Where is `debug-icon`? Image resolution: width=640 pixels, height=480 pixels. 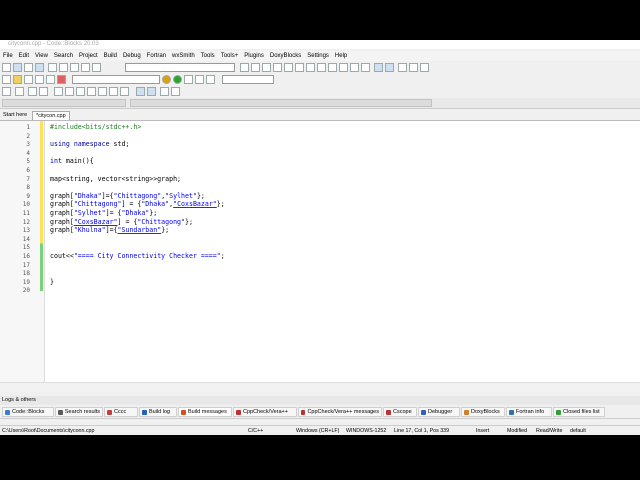 debug-icon is located at coordinates (166, 79).